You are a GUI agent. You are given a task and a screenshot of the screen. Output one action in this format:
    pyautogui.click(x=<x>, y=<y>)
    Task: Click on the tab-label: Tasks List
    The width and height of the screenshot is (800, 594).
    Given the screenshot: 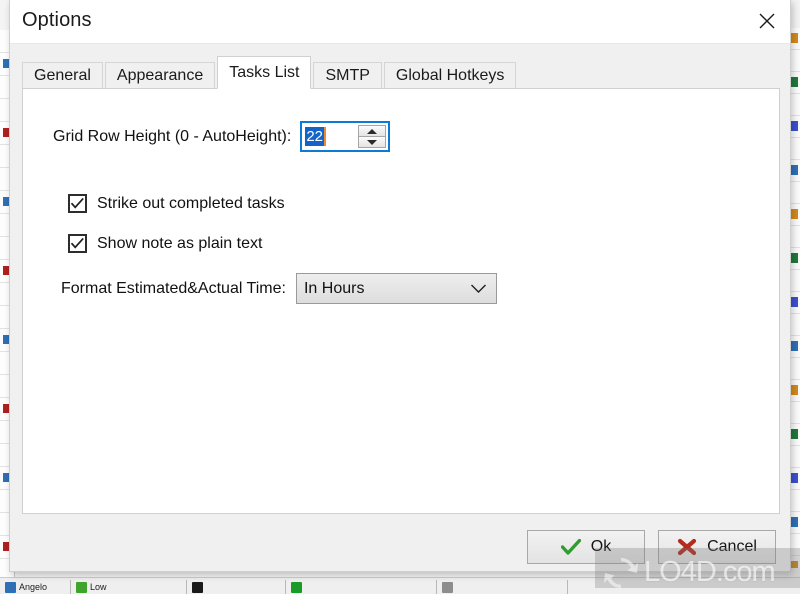 What is the action you would take?
    pyautogui.click(x=264, y=72)
    